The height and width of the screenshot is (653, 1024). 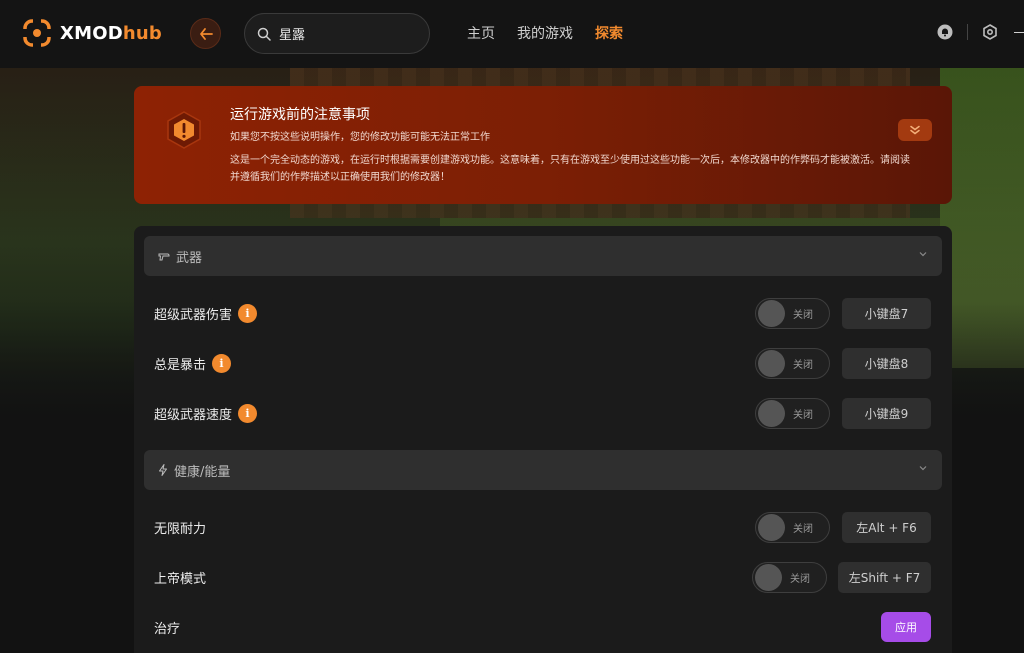 What do you see at coordinates (202, 472) in the screenshot?
I see `section-title-health-energy: 健康/能量` at bounding box center [202, 472].